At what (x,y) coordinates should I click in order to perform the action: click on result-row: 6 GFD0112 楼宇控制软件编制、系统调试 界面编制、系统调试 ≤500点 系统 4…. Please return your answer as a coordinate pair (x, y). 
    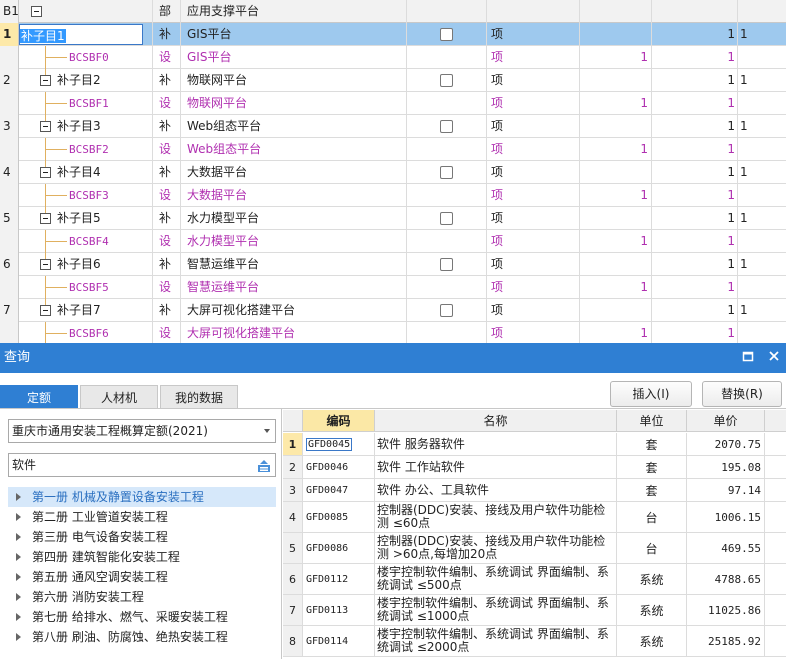
    Looking at the image, I should click on (534, 579).